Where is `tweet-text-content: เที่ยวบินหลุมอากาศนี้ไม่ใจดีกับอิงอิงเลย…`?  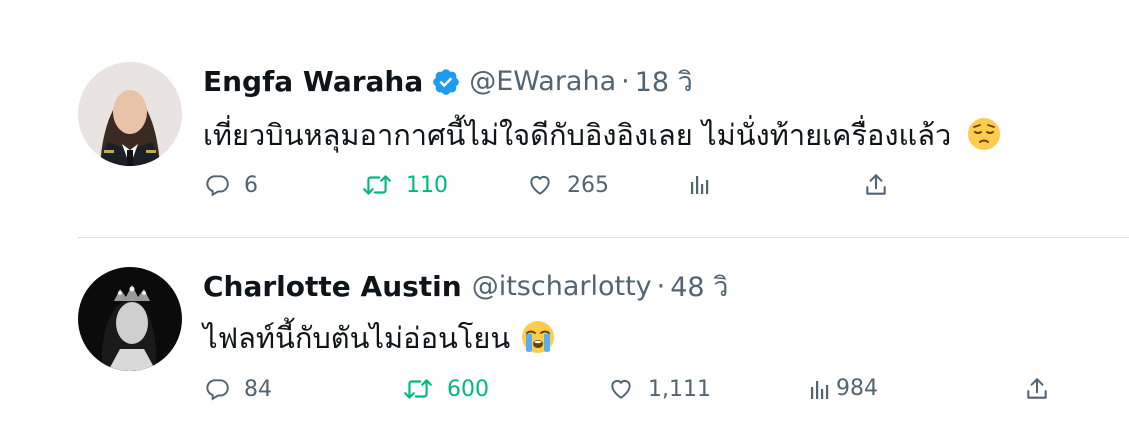 tweet-text-content: เที่ยวบินหลุมอากาศนี้ไม่ใจดีกับอิงอิงเลย… is located at coordinates (577, 135).